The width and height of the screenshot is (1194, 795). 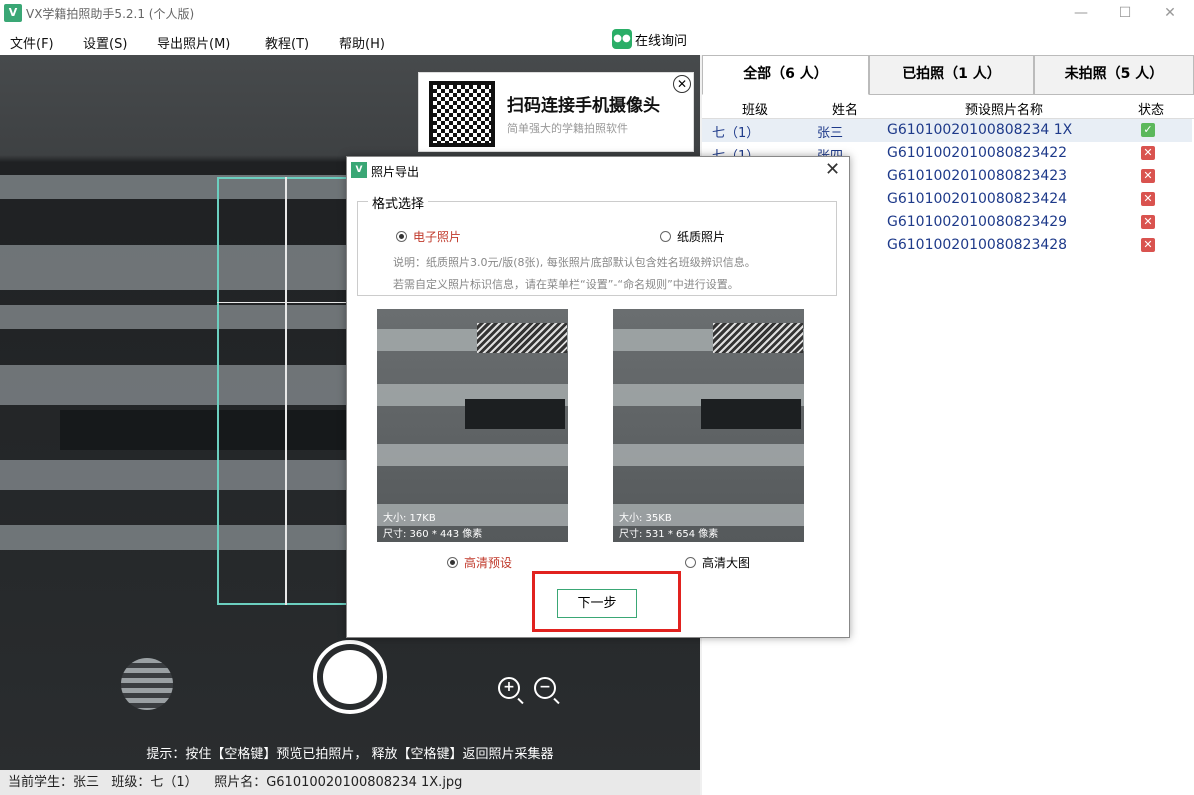 What do you see at coordinates (110, 14) in the screenshot?
I see `window-title: VX学籍拍照助手5.2.1 (个人版)` at bounding box center [110, 14].